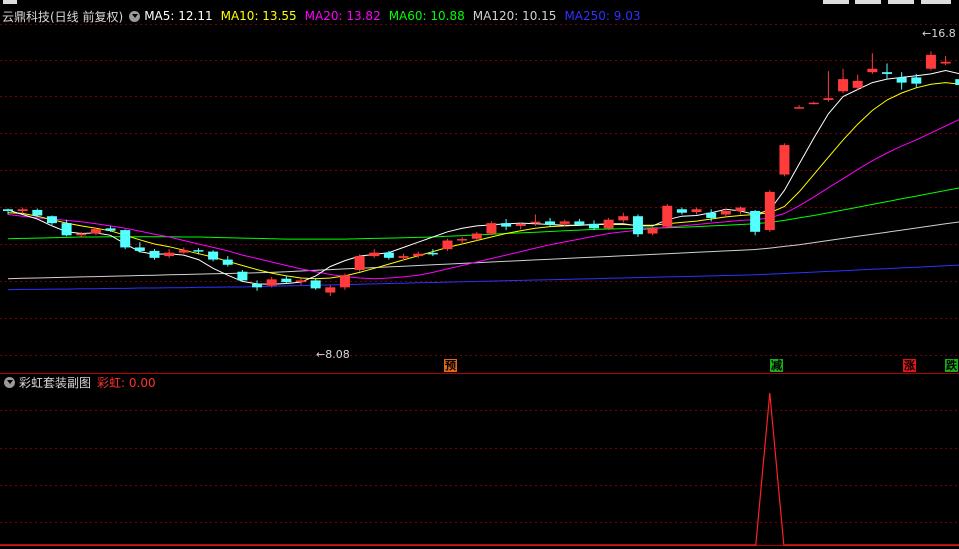 The height and width of the screenshot is (549, 959). I want to click on rainbow-value: 彩虹: 0.00, so click(126, 382).